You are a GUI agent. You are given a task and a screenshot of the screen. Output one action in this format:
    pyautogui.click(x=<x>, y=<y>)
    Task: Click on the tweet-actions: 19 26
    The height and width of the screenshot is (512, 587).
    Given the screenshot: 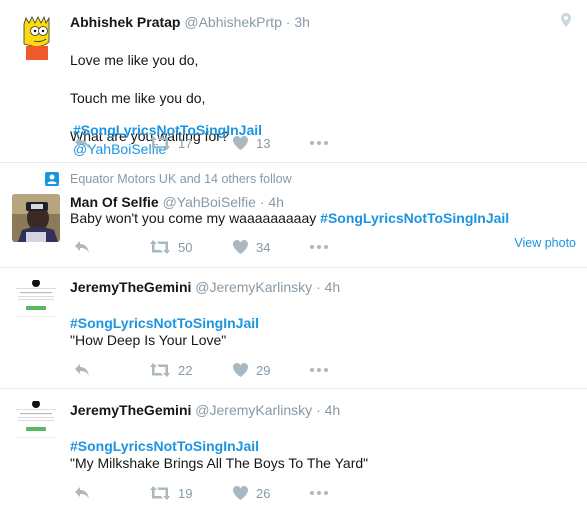 What is the action you would take?
    pyautogui.click(x=280, y=493)
    